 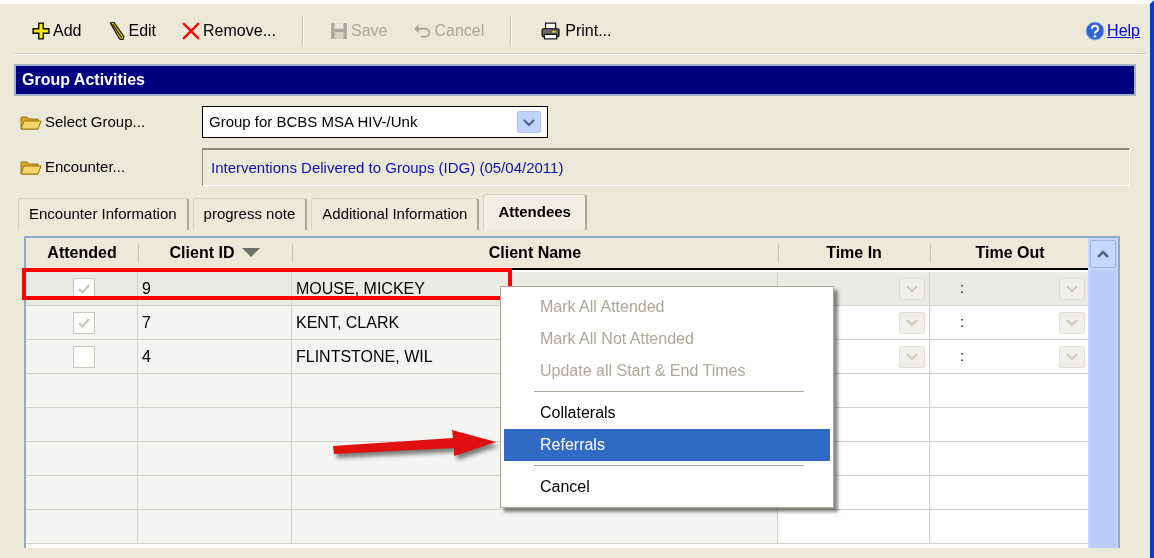 What do you see at coordinates (535, 212) in the screenshot?
I see `tab: Attendees` at bounding box center [535, 212].